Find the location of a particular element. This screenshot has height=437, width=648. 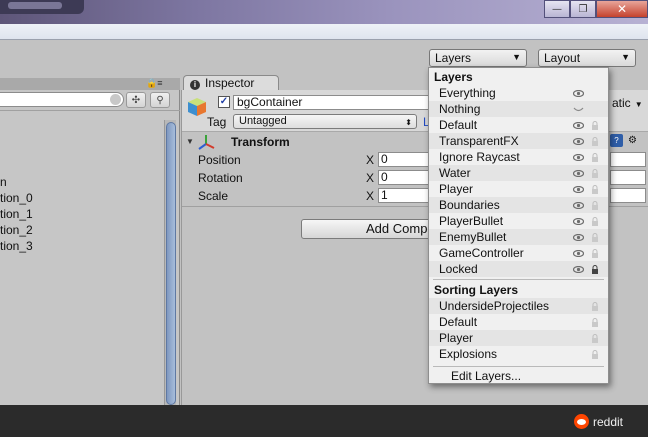

sorting-layer-item: UndersideProjectiles is located at coordinates (518, 306).